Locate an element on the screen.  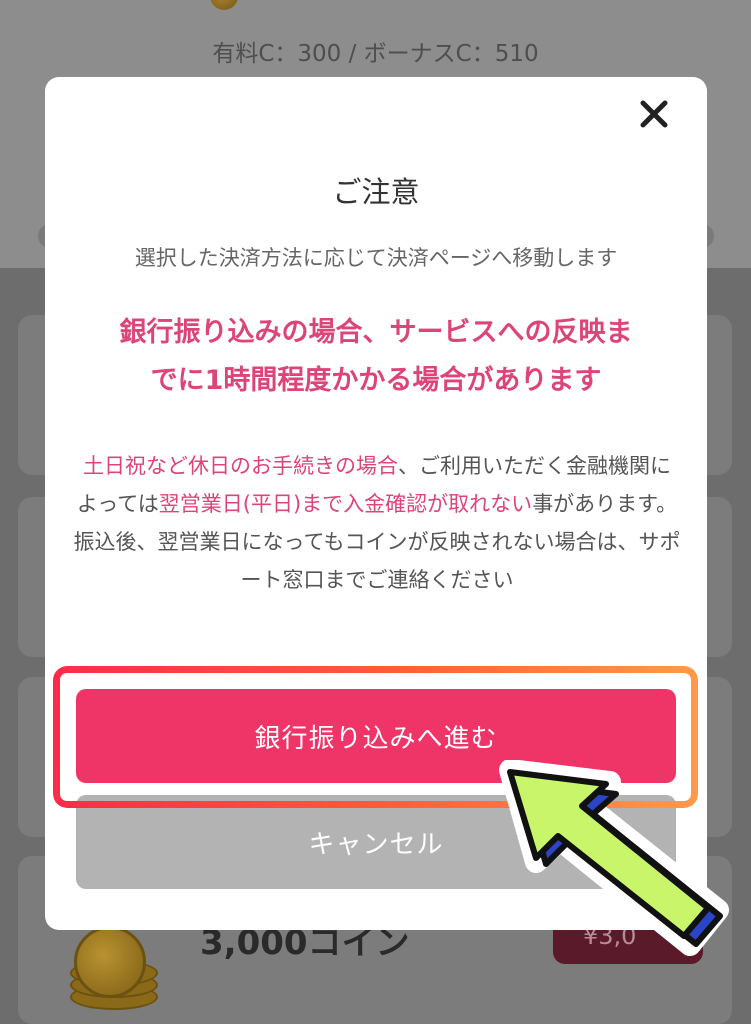
close-icon is located at coordinates (654, 114).